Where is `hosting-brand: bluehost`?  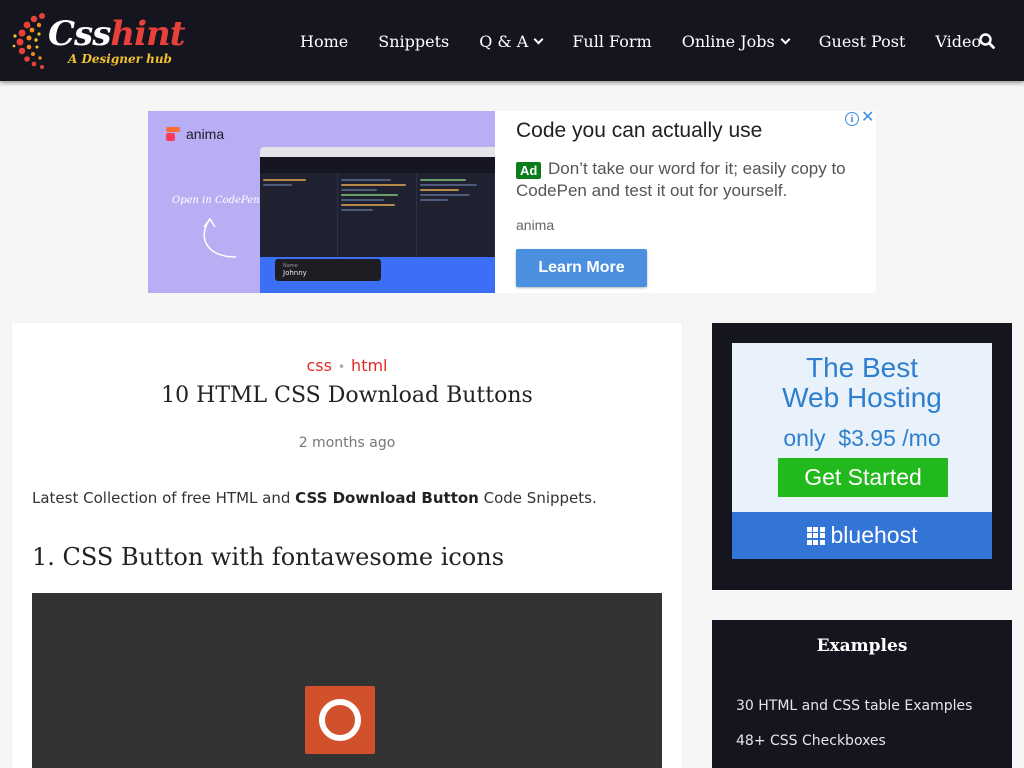 hosting-brand: bluehost is located at coordinates (874, 535).